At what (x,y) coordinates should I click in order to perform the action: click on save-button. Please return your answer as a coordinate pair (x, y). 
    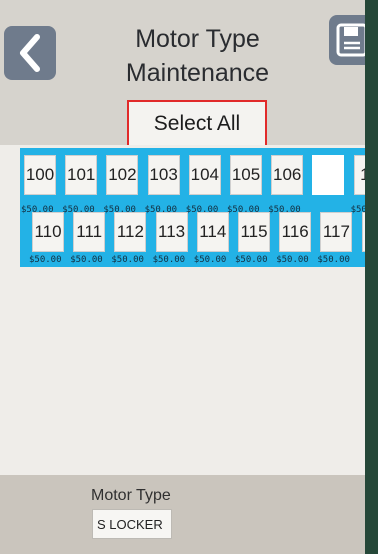
    Looking at the image, I should click on (347, 40).